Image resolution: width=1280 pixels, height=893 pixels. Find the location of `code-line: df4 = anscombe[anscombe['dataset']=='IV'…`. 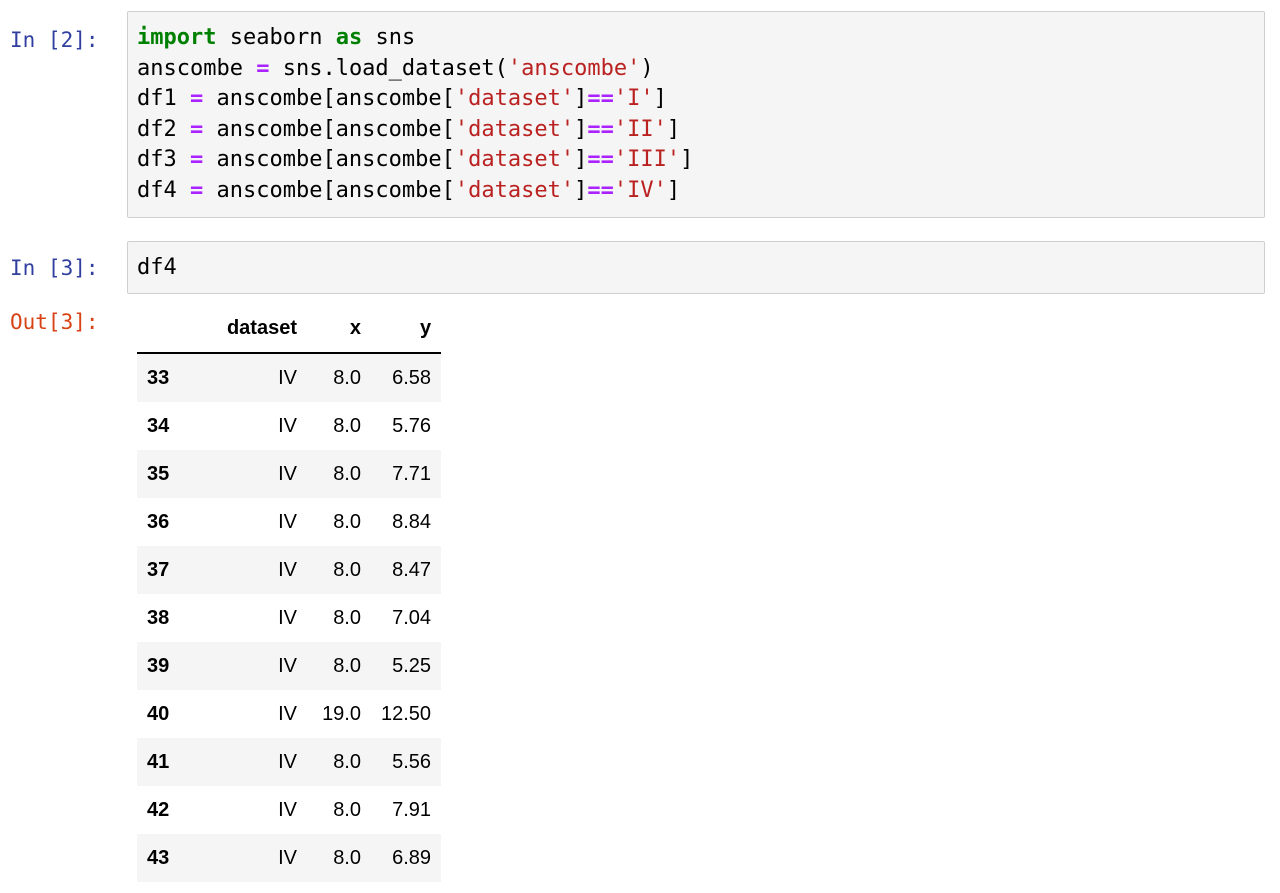

code-line: df4 = anscombe[anscombe['dataset']=='IV'… is located at coordinates (696, 191).